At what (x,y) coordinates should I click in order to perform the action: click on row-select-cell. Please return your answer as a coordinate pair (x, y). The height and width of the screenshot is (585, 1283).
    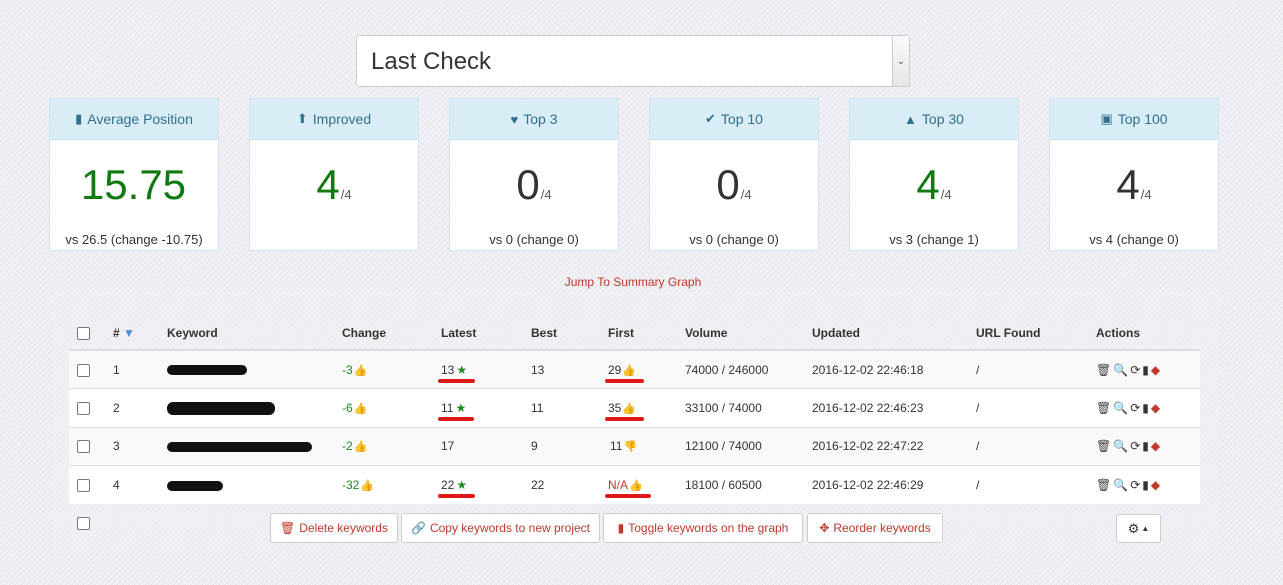
    Looking at the image, I should click on (87, 407).